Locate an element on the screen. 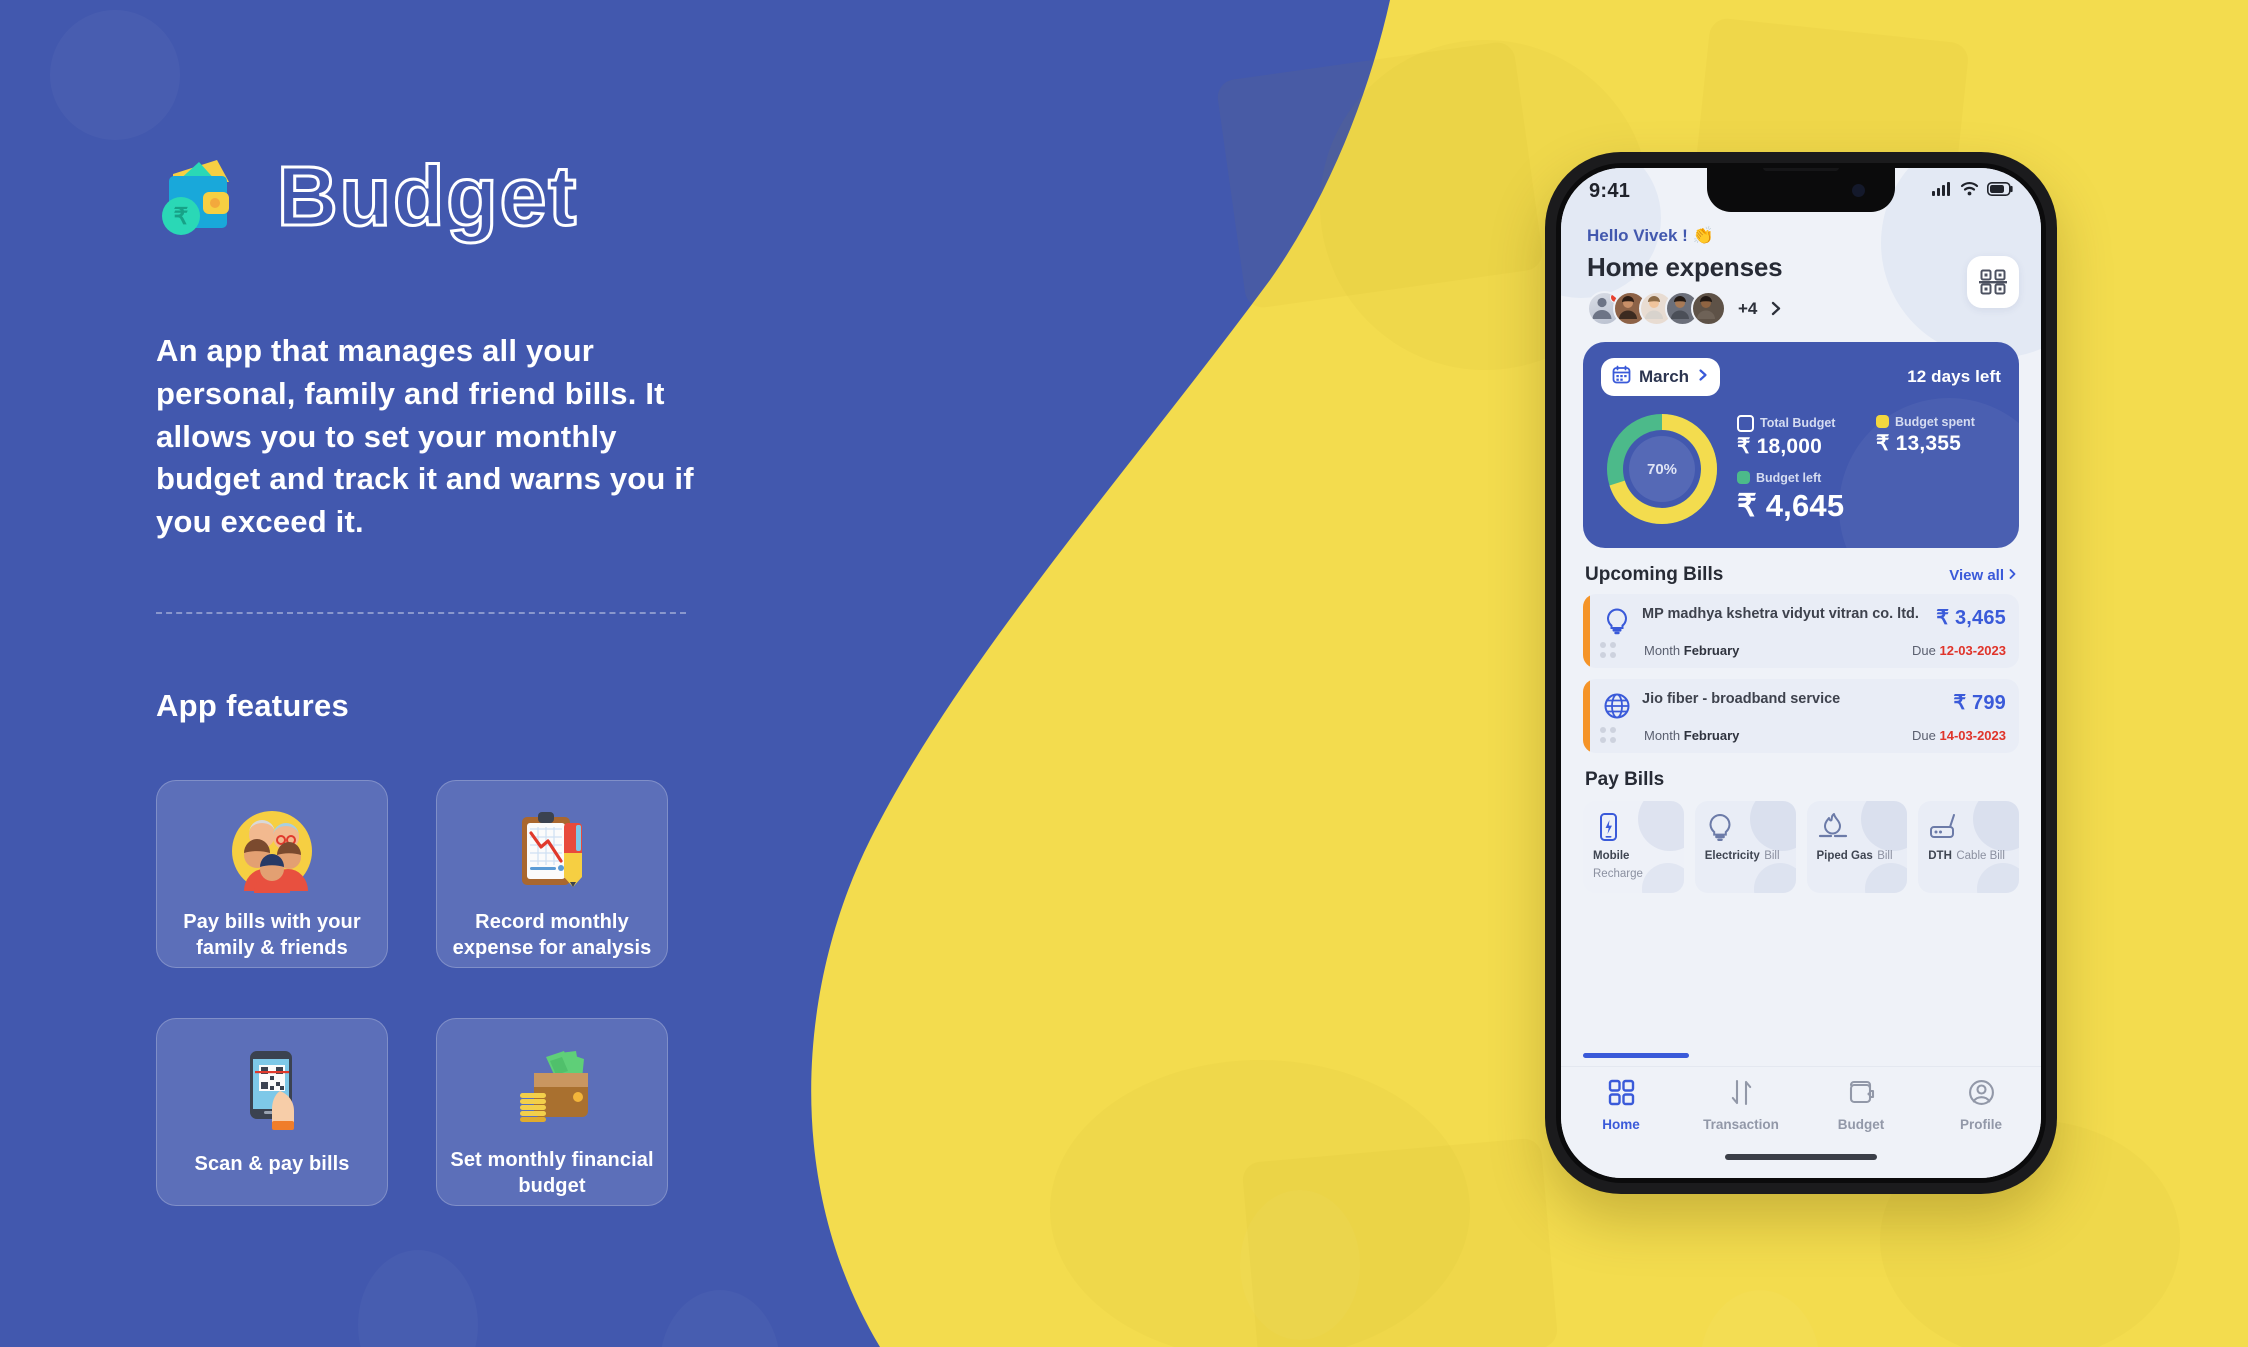 The image size is (2248, 1347). feature-card: Scan & pay bills is located at coordinates (272, 1112).